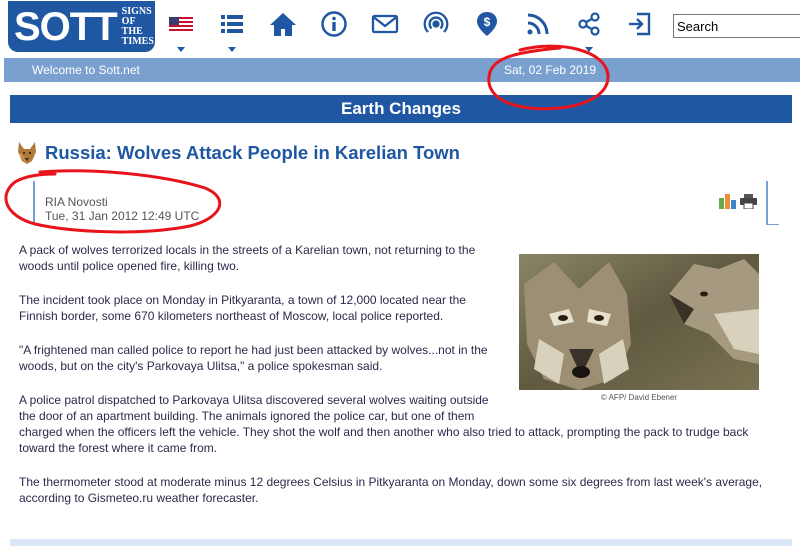 This screenshot has width=800, height=546. Describe the element at coordinates (181, 31) in the screenshot. I see `us-flag-icon` at that location.